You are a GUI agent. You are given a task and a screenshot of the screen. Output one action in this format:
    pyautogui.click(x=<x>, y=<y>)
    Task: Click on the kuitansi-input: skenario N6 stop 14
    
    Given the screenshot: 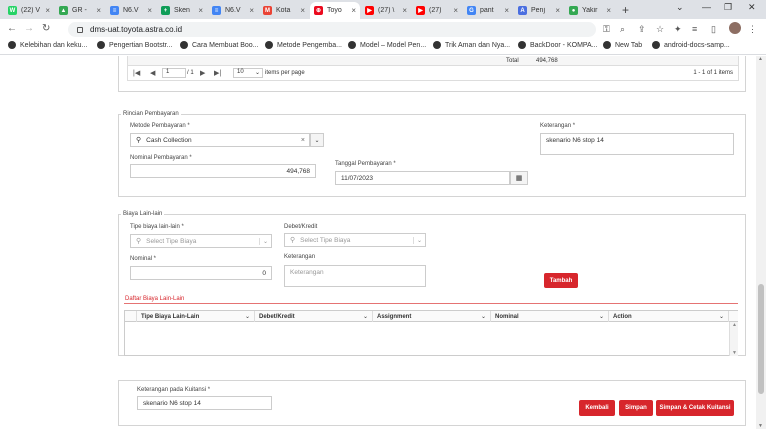 What is the action you would take?
    pyautogui.click(x=204, y=403)
    